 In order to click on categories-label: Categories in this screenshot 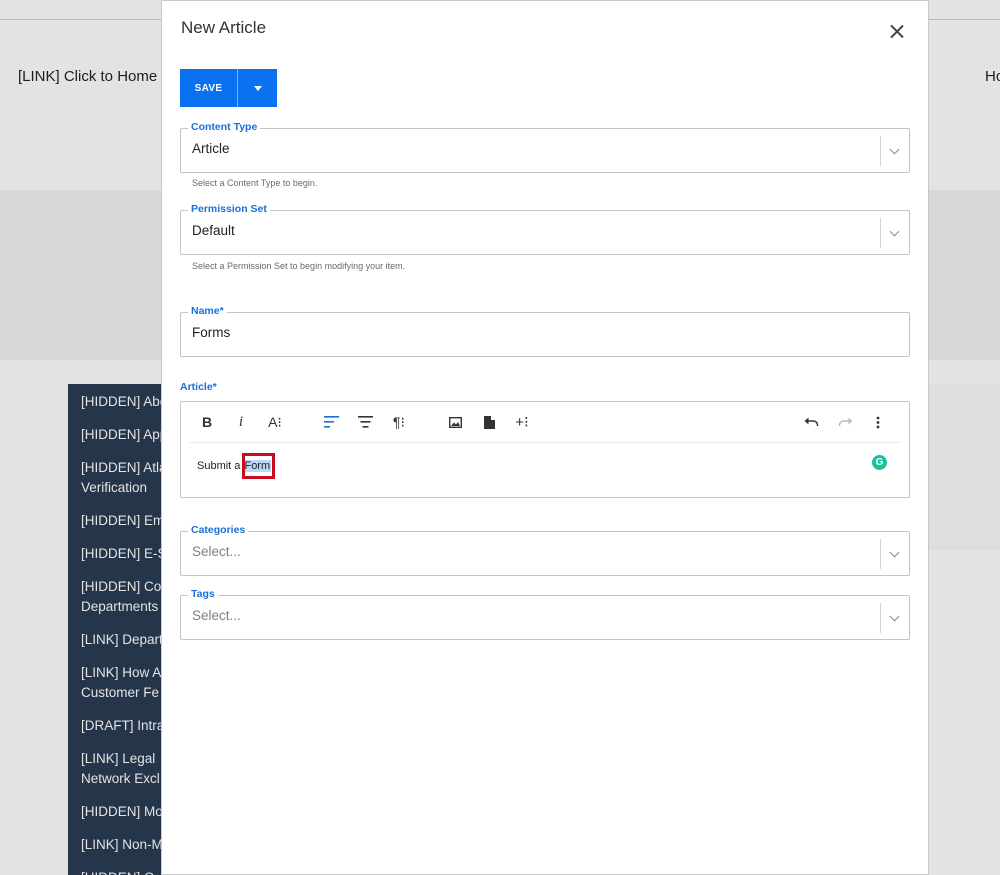, I will do `click(218, 530)`.